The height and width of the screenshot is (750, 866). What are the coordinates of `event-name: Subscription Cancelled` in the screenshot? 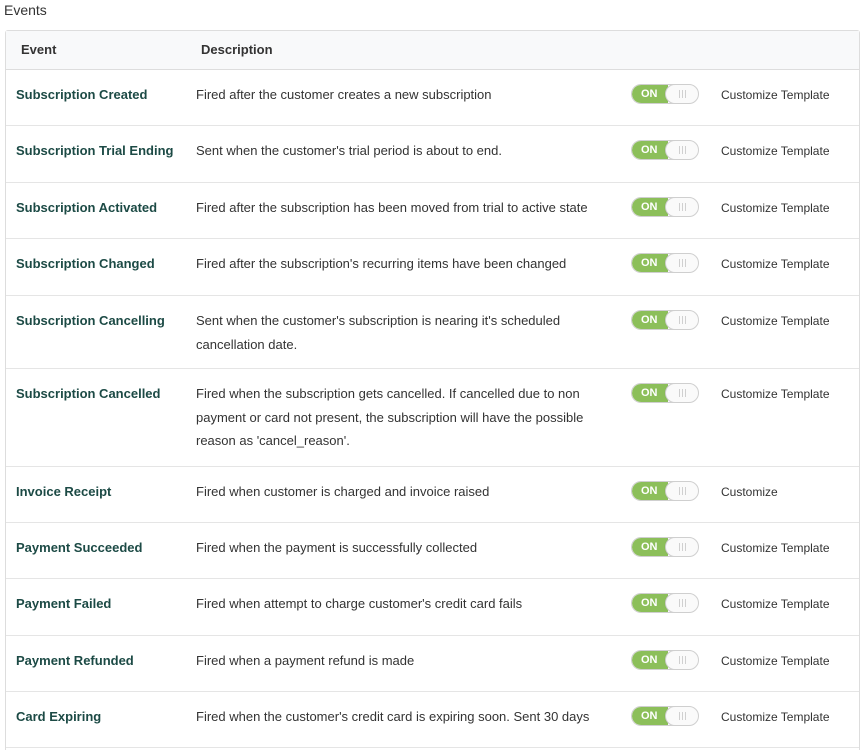 It's located at (88, 393).